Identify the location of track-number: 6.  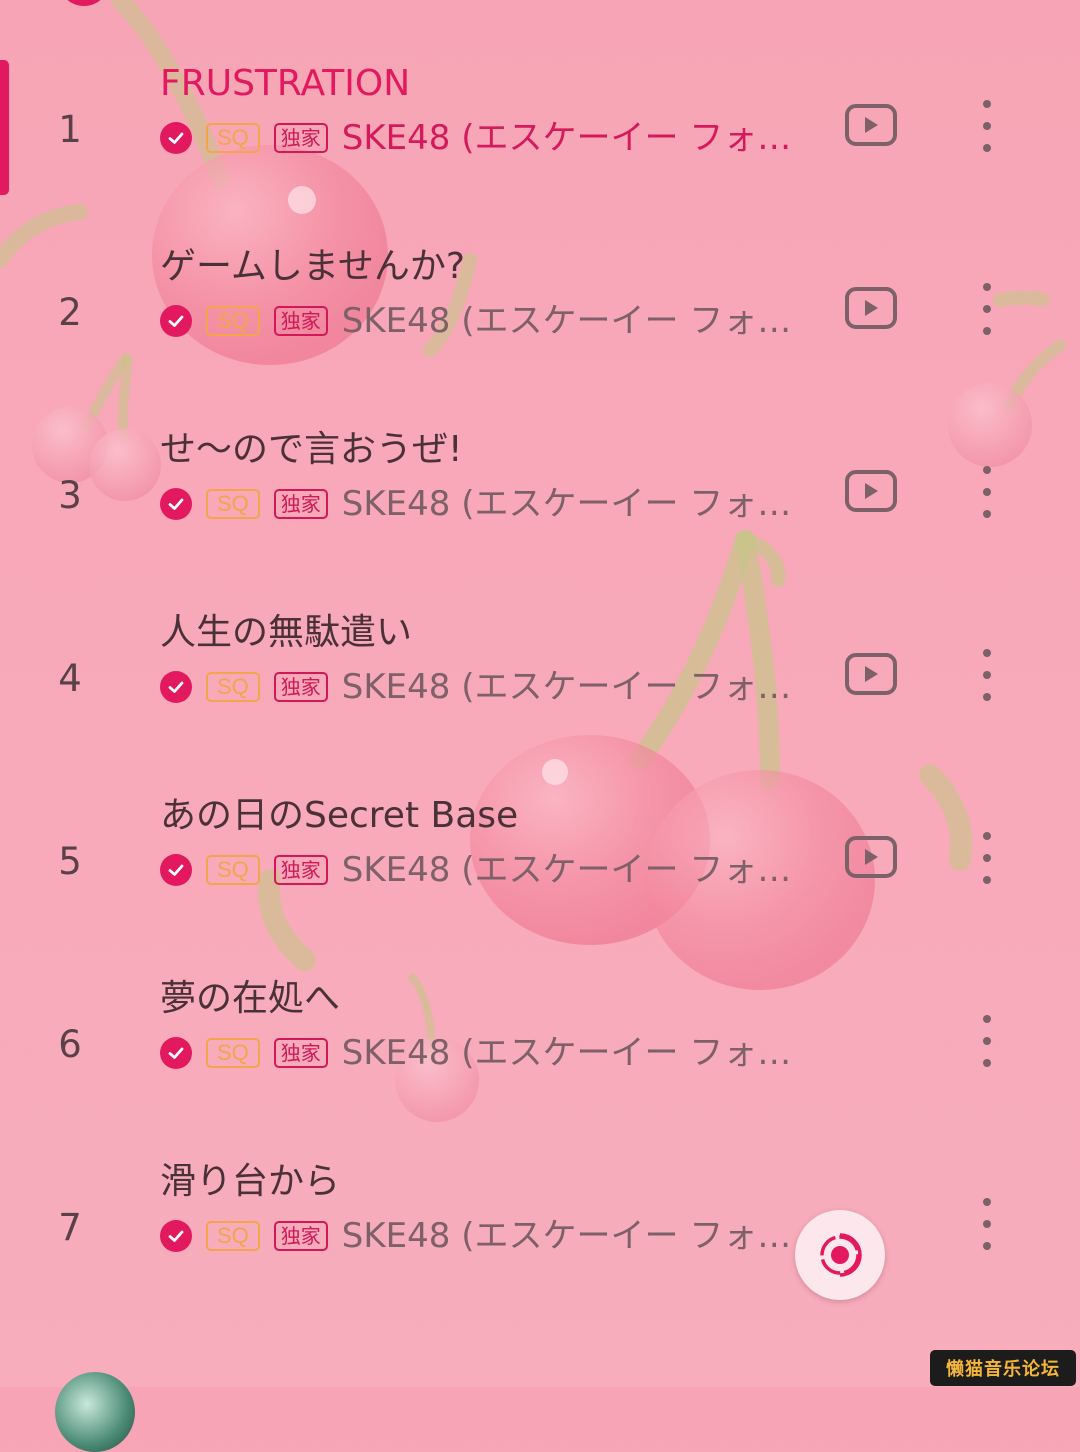
(70, 1044).